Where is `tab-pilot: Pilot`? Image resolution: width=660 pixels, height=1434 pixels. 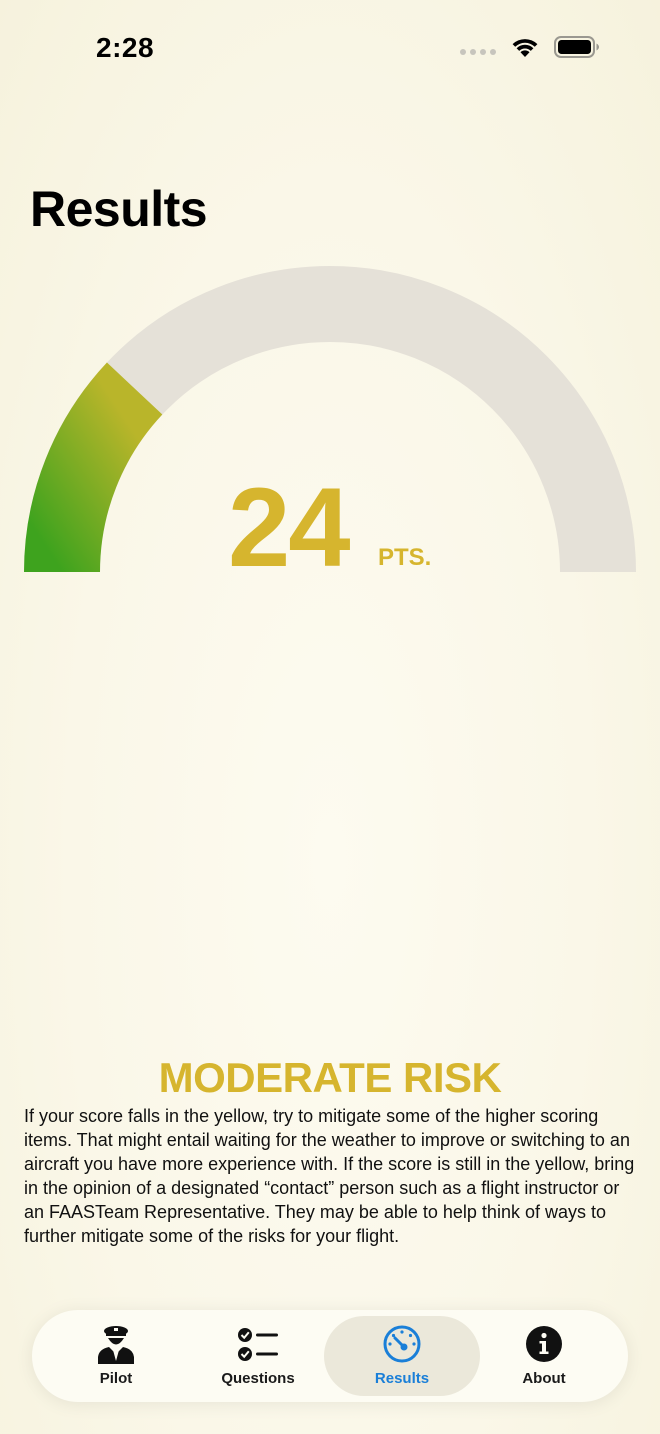 tab-pilot: Pilot is located at coordinates (116, 1356).